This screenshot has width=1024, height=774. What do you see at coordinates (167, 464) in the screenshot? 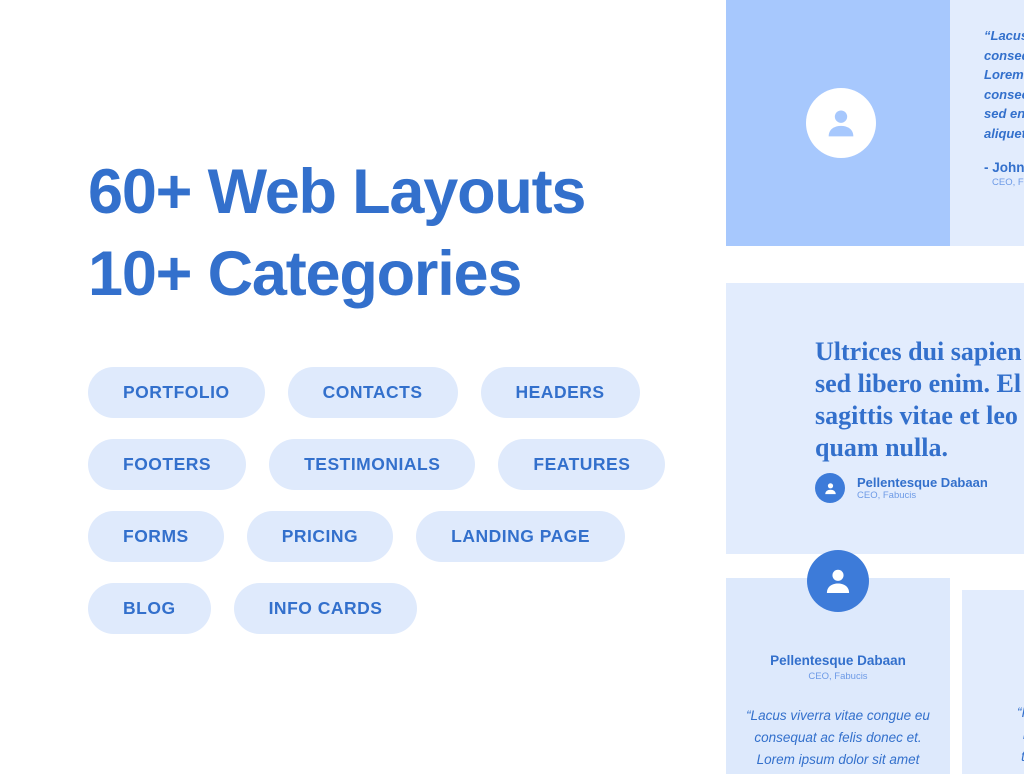
I see `category-pill-footers: FOOTERS` at bounding box center [167, 464].